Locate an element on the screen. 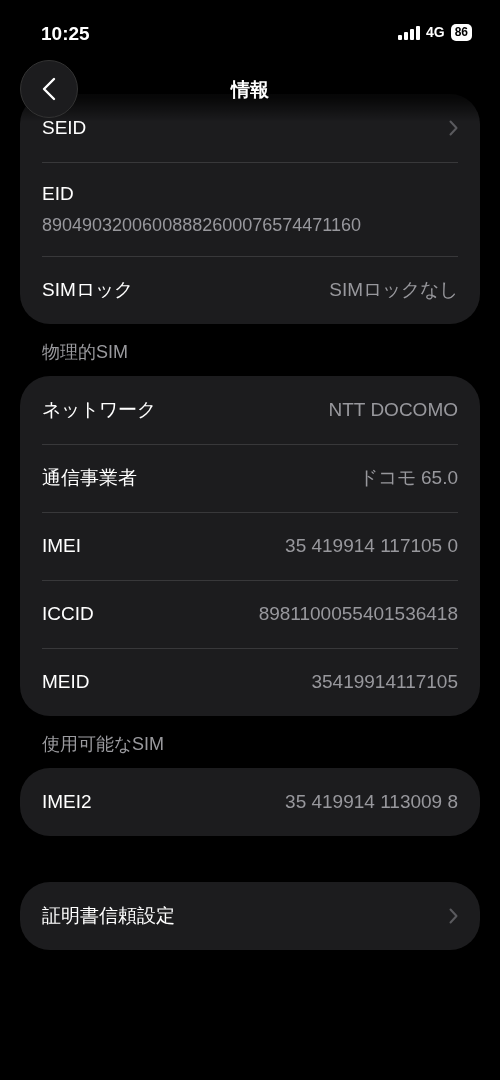 The width and height of the screenshot is (500, 1080). row-label: ネットワーク is located at coordinates (99, 409).